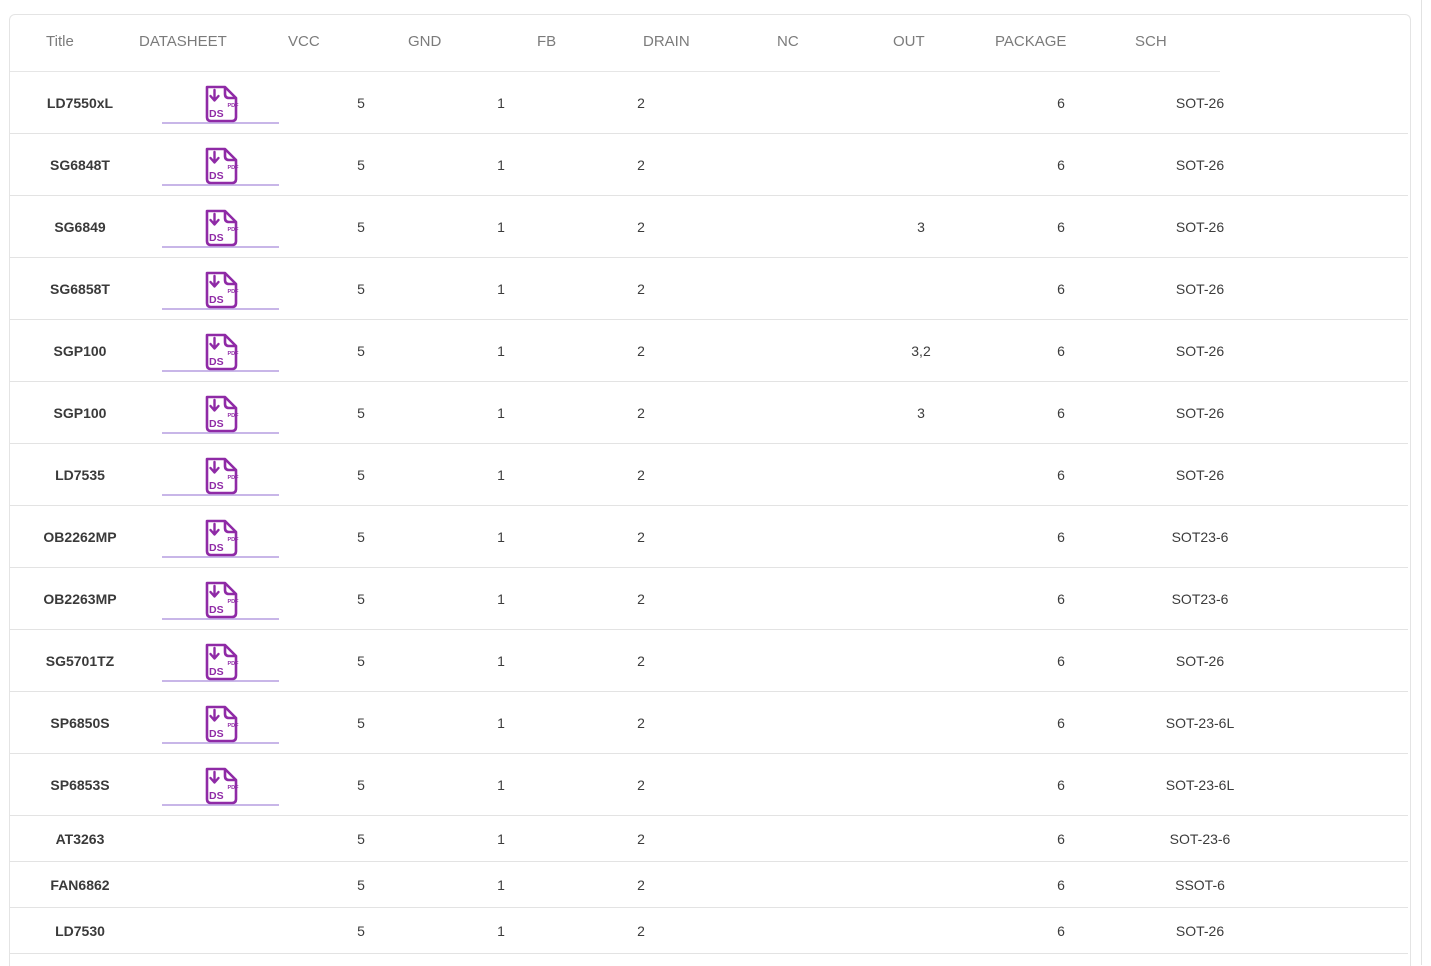 The height and width of the screenshot is (966, 1431). I want to click on row-title: FAN6862, so click(80, 885).